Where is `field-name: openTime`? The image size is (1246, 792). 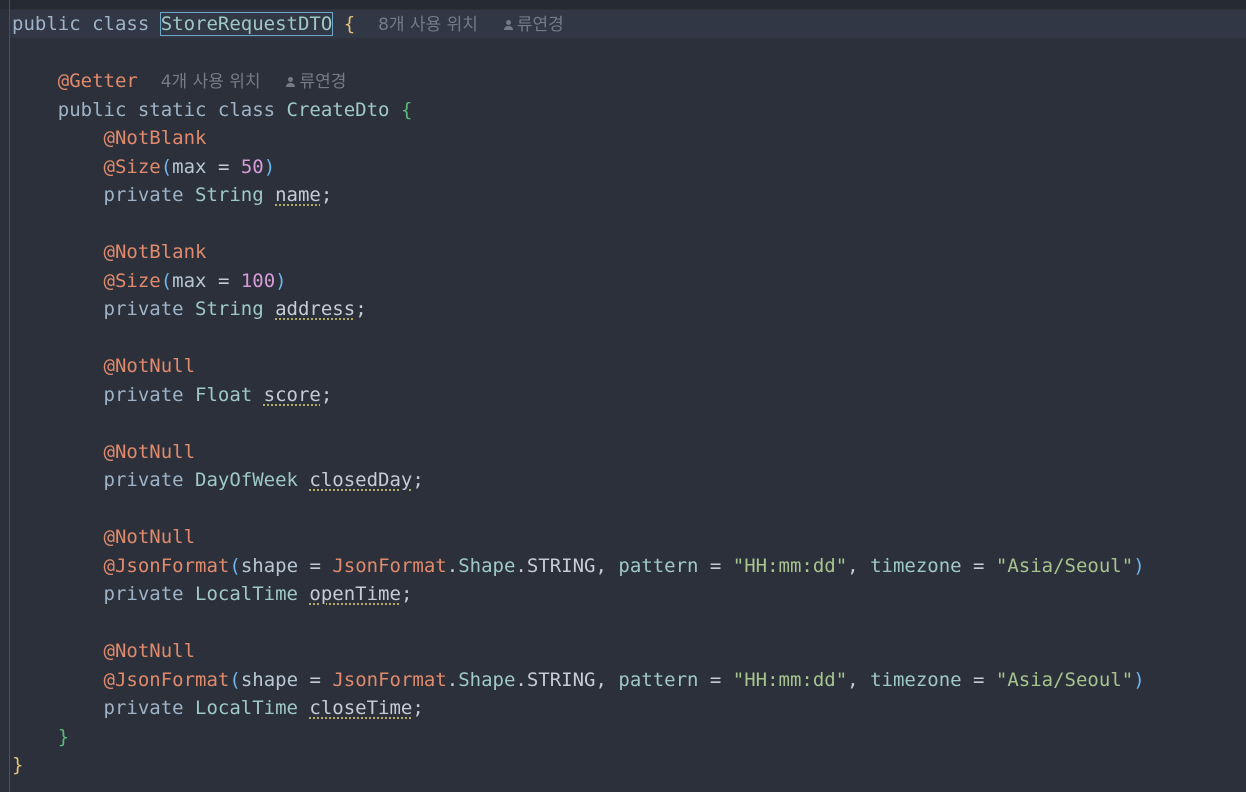 field-name: openTime is located at coordinates (355, 594).